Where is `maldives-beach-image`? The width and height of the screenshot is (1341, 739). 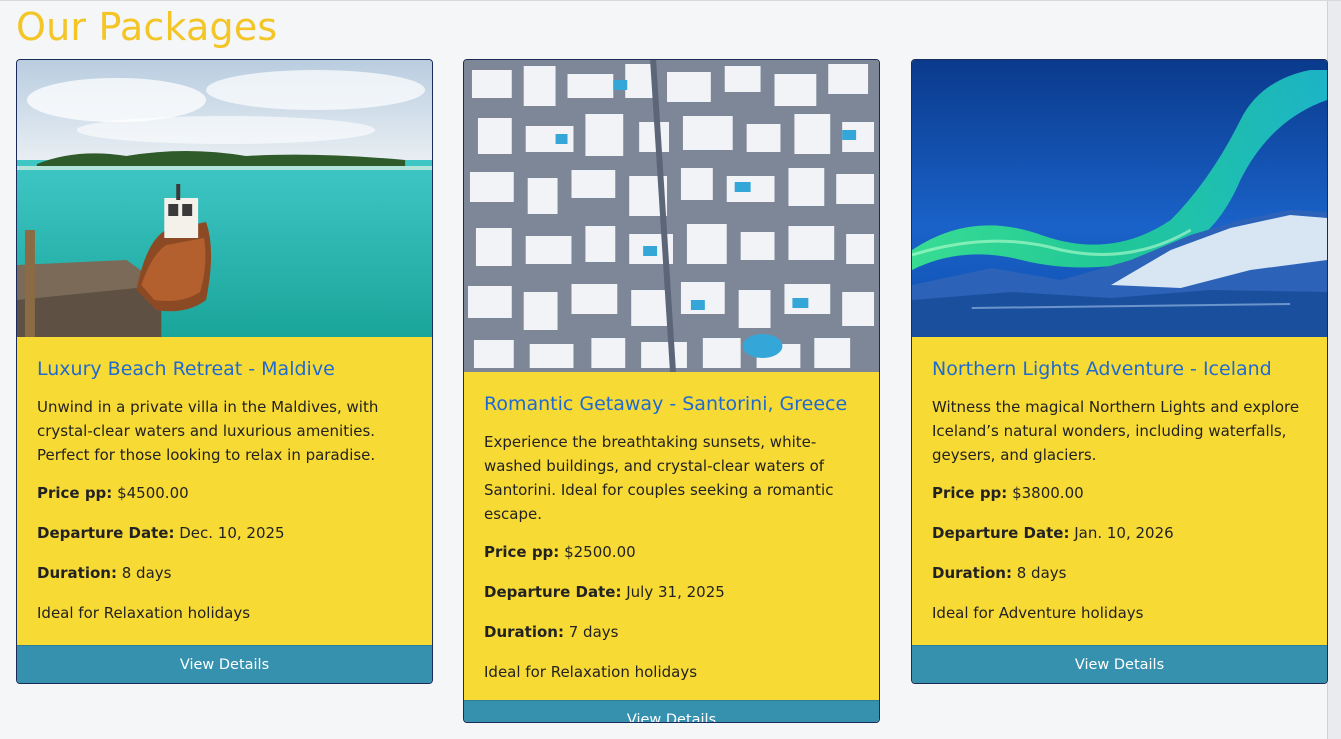
maldives-beach-image is located at coordinates (224, 198).